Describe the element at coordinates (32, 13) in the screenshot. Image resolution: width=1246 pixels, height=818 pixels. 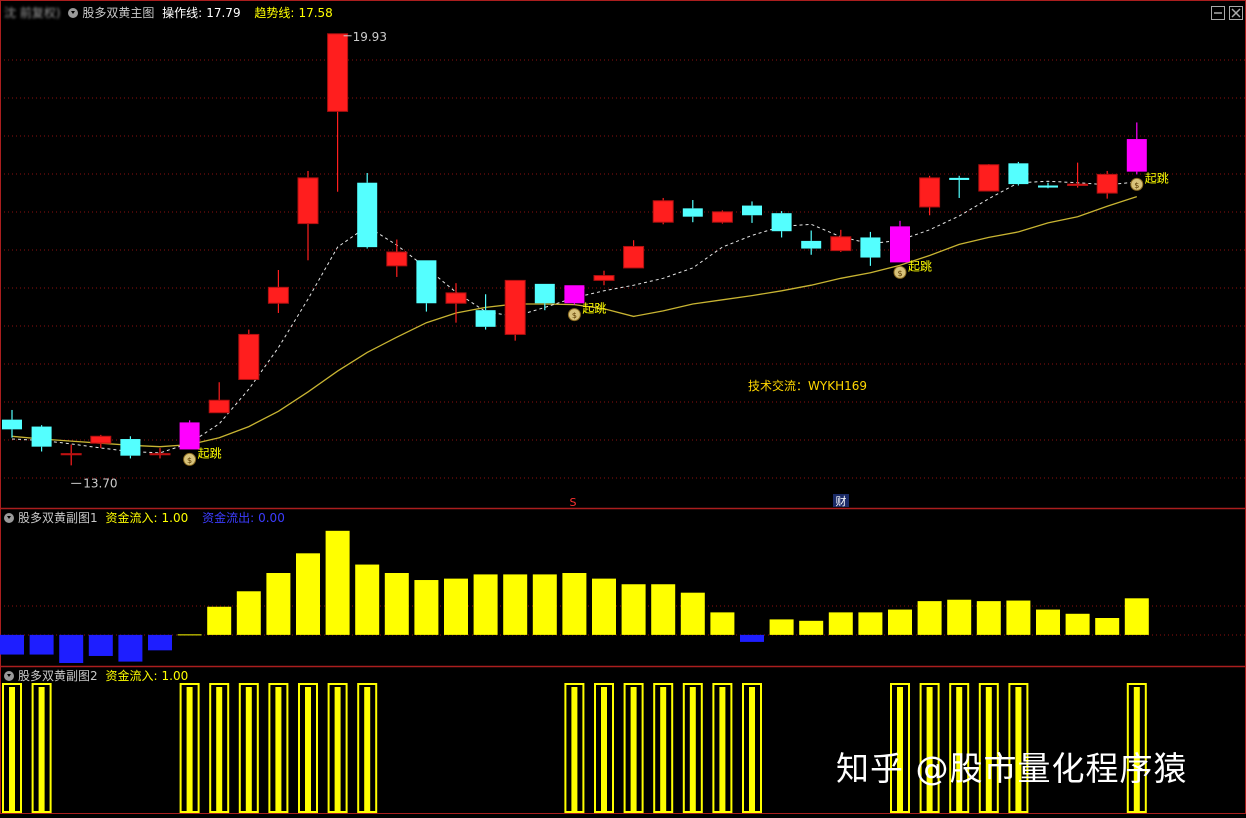
I see `symbol-blurred: 沈 前复权)` at that location.